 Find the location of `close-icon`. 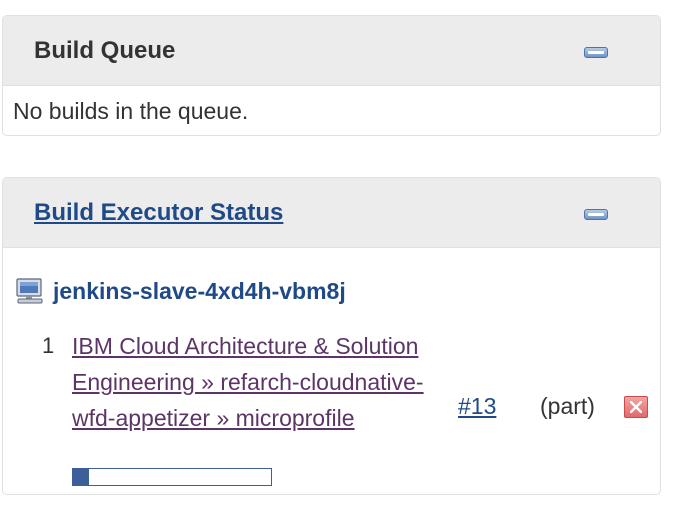

close-icon is located at coordinates (636, 407).